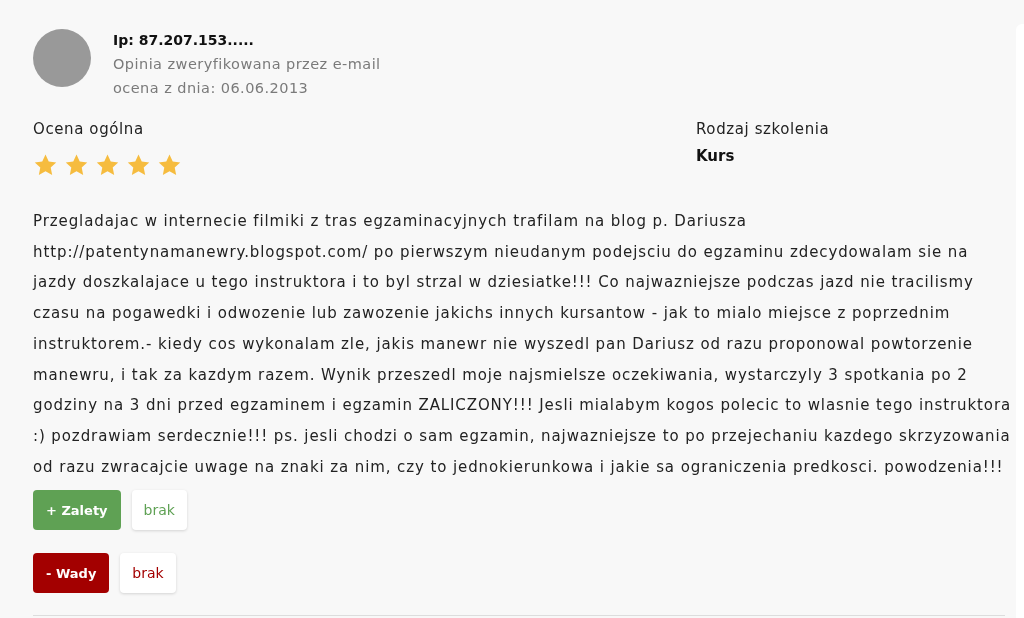 The height and width of the screenshot is (618, 1024). Describe the element at coordinates (211, 88) in the screenshot. I see `review-date: ocena z dnia: 06.06.2013` at that location.